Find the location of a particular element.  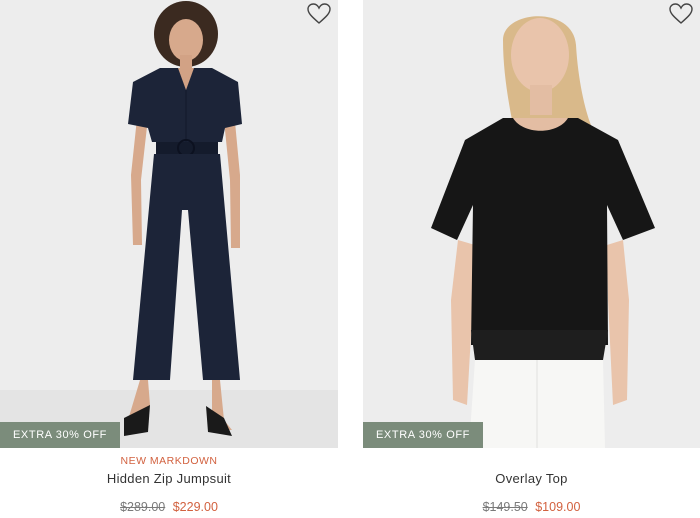

sale-price: $109.00 is located at coordinates (558, 507).